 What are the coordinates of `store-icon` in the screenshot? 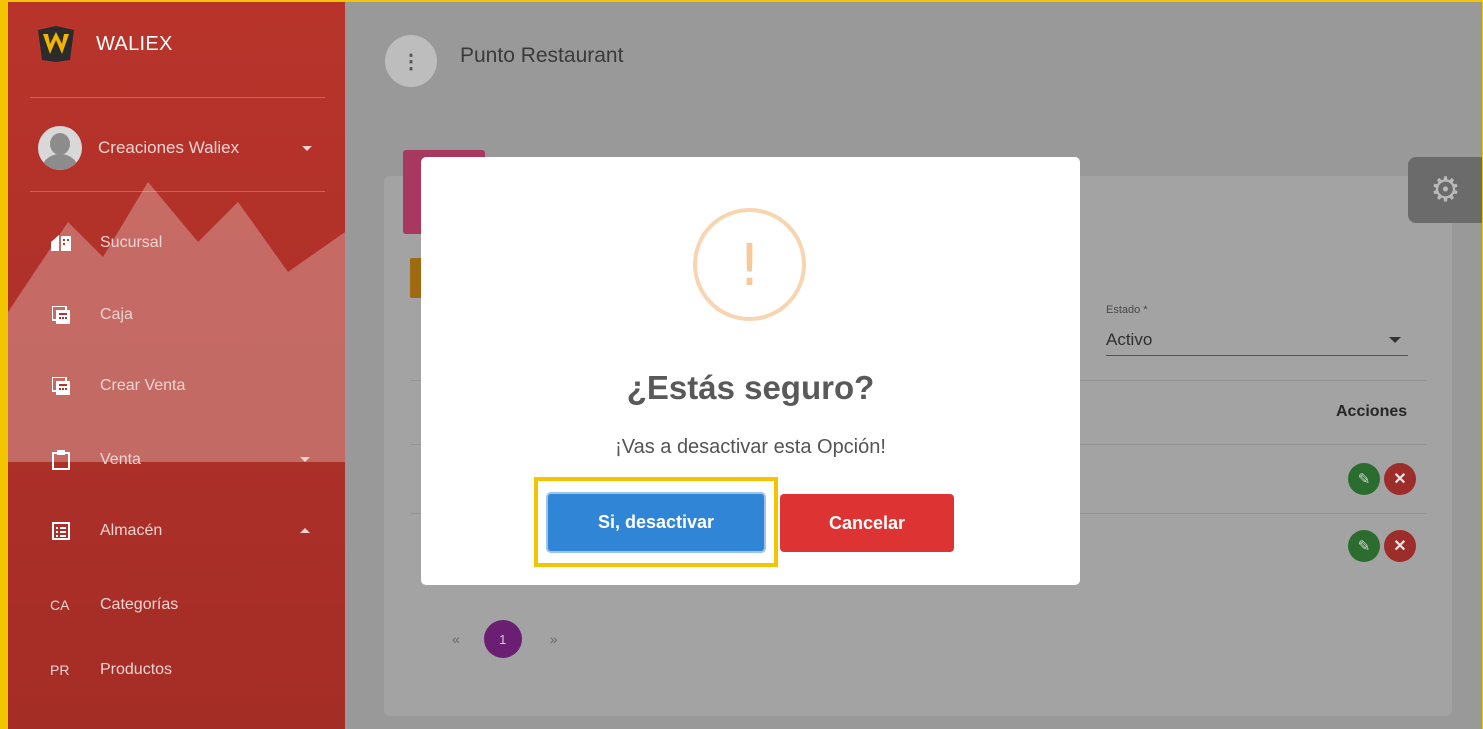 It's located at (61, 243).